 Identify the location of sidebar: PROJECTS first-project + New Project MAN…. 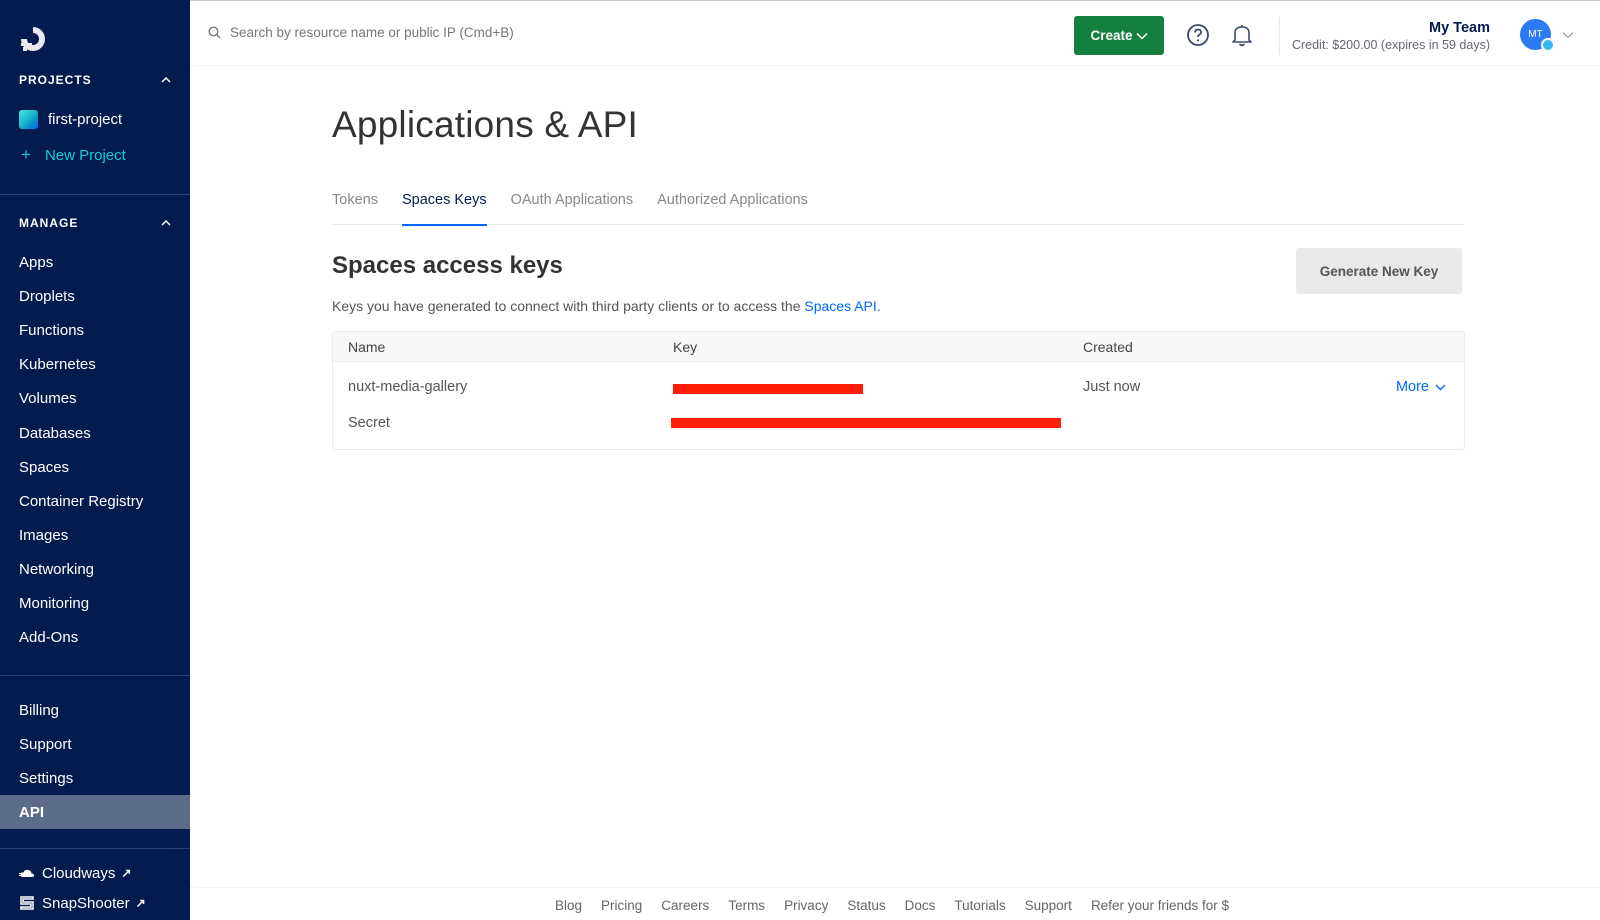
(95, 460).